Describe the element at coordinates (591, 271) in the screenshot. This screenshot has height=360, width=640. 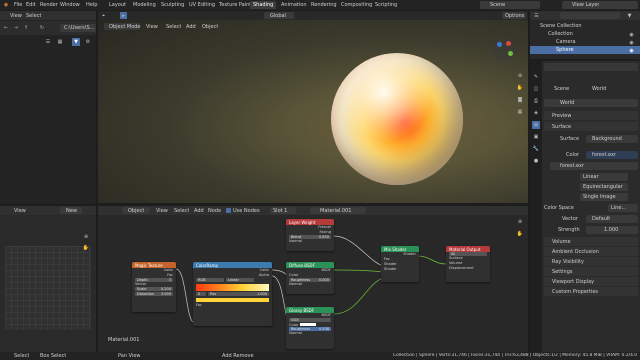
I see `settings-section: Settings` at that location.